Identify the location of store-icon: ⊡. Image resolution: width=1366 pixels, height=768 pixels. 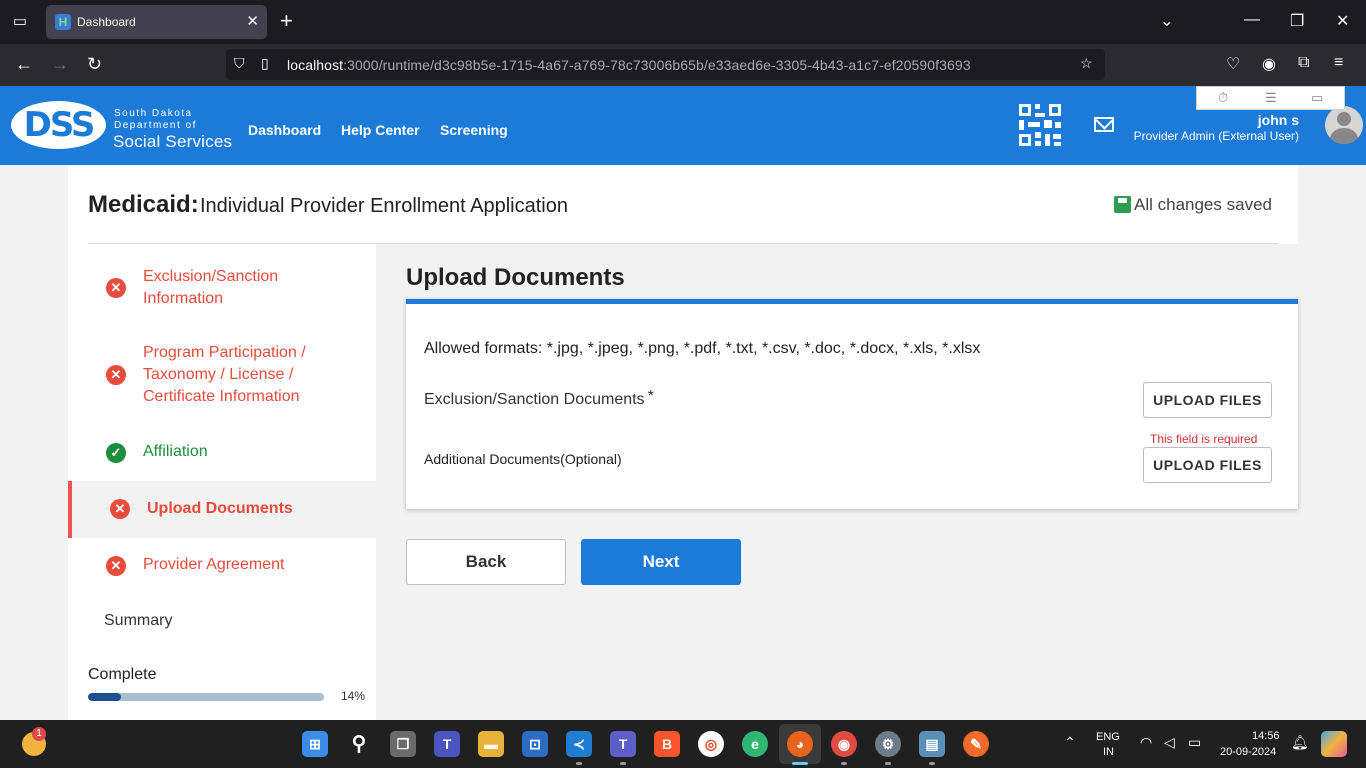
(535, 744).